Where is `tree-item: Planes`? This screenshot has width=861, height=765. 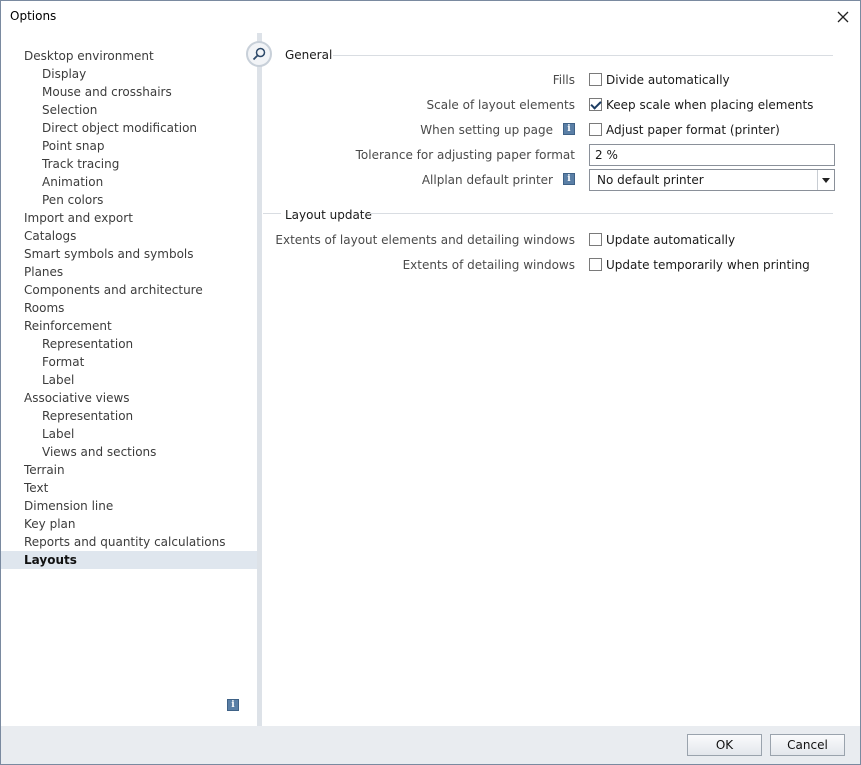 tree-item: Planes is located at coordinates (129, 272).